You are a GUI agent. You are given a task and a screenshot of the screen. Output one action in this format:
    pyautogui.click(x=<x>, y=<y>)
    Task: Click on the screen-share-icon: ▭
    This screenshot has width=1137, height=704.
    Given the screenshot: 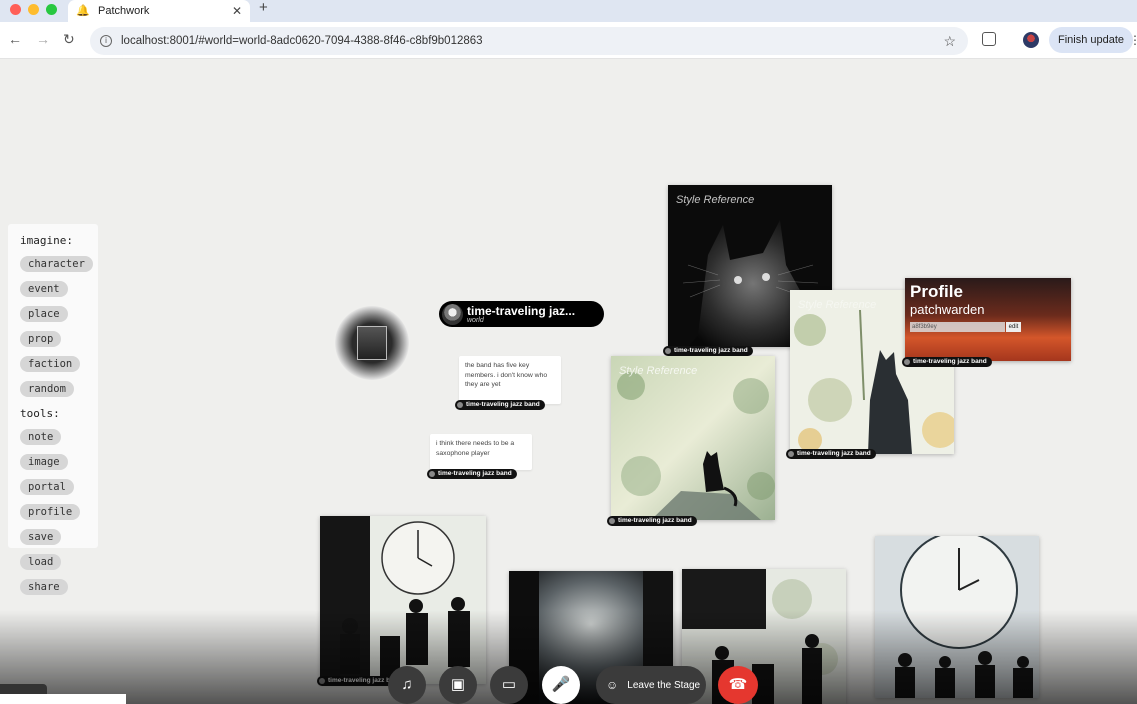 What is the action you would take?
    pyautogui.click(x=509, y=684)
    